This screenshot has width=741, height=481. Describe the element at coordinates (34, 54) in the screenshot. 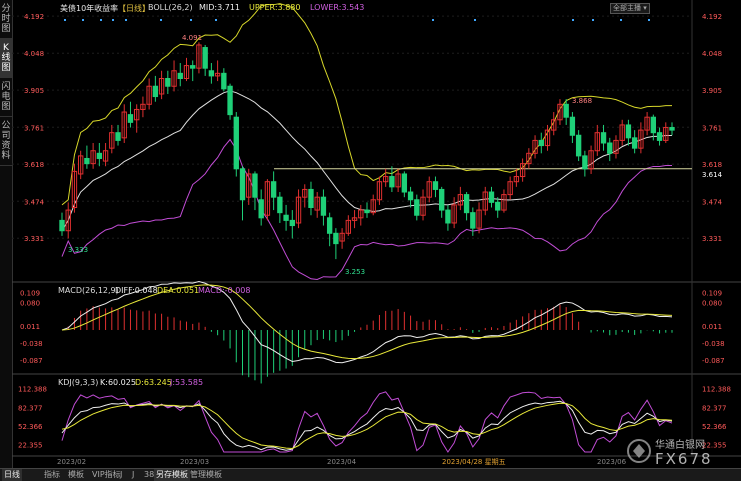

I see `price-tick-left: 4.048` at that location.